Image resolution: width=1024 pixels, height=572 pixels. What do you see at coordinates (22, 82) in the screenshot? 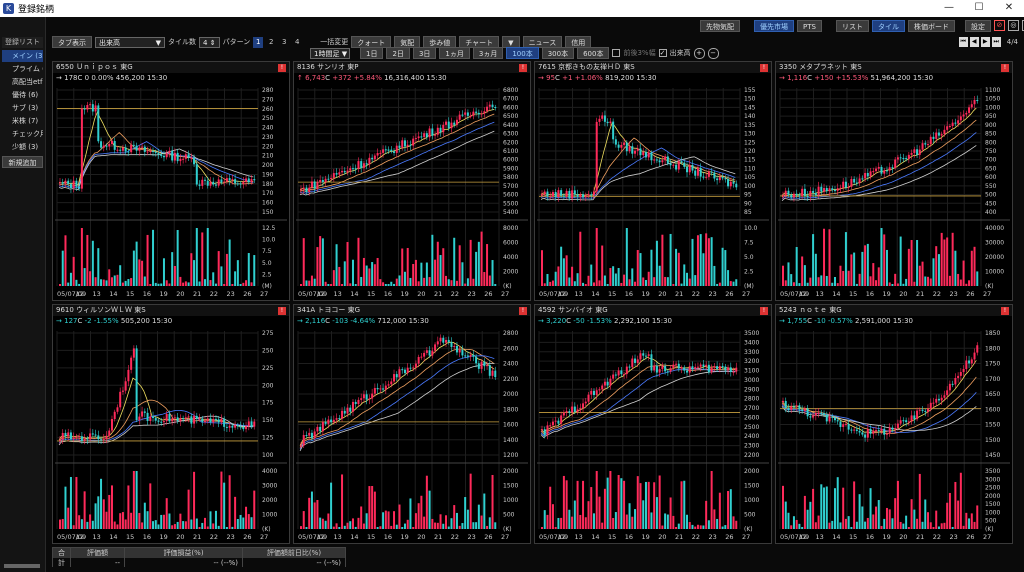
I see `sidebar-item: 高配当etf` at bounding box center [22, 82].